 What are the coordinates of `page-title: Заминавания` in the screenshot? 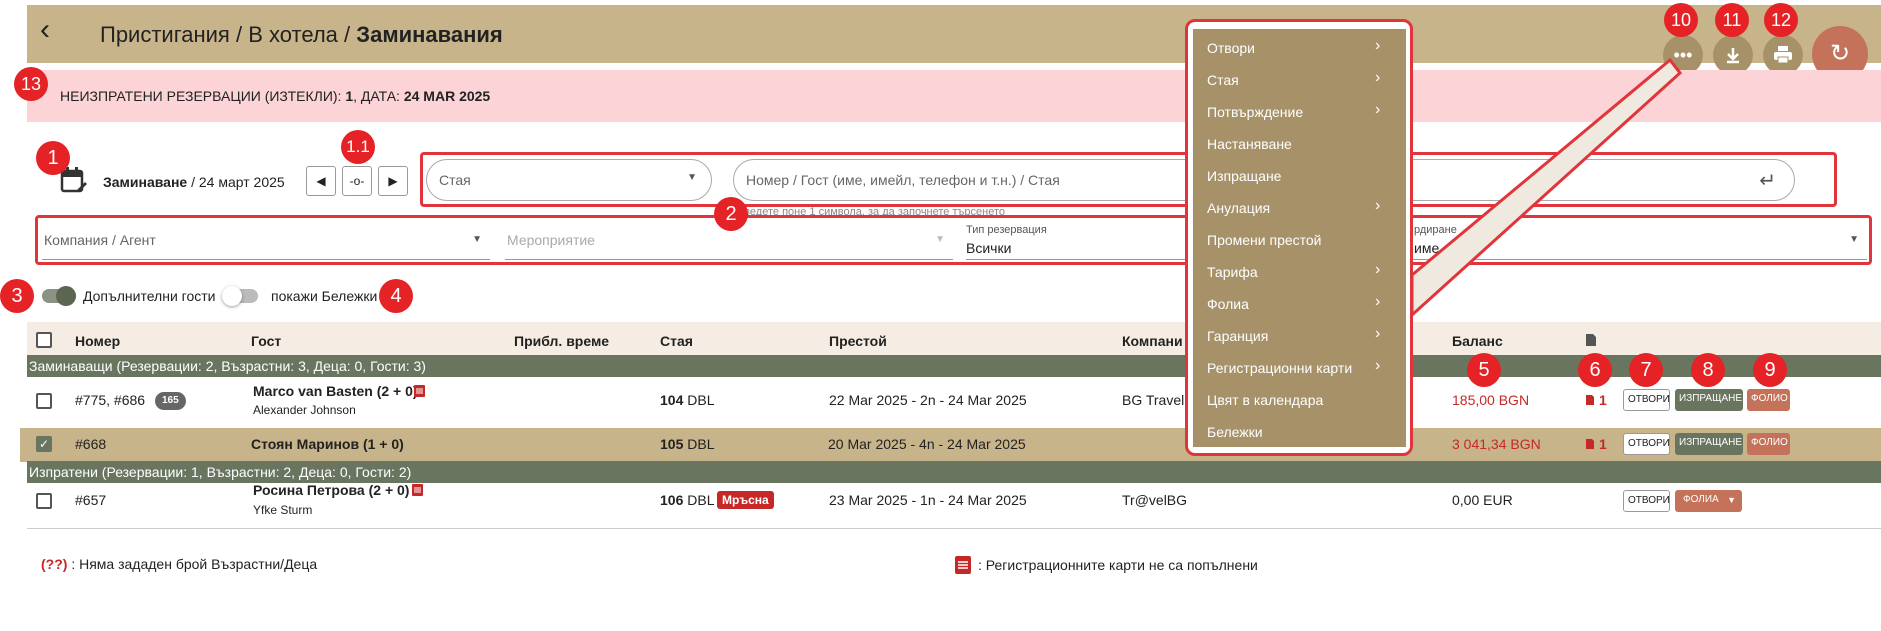 It's located at (429, 34).